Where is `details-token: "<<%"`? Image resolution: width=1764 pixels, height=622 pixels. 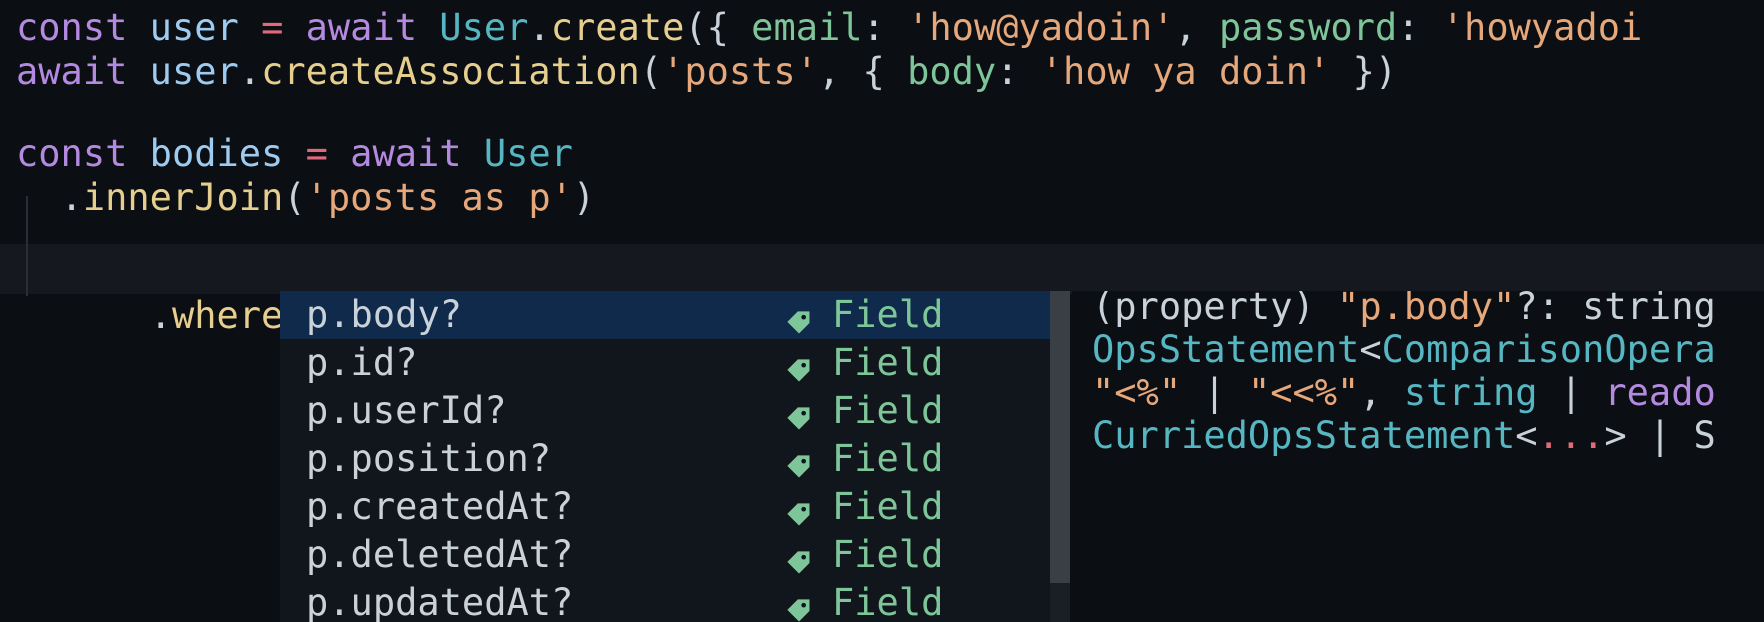 details-token: "<<%" is located at coordinates (1303, 392).